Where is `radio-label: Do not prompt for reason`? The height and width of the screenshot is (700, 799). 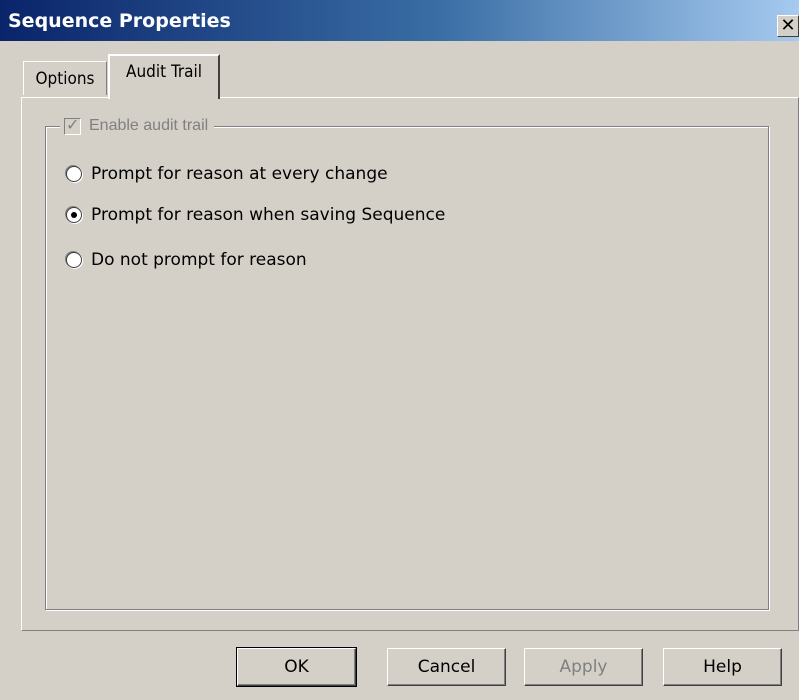 radio-label: Do not prompt for reason is located at coordinates (199, 260).